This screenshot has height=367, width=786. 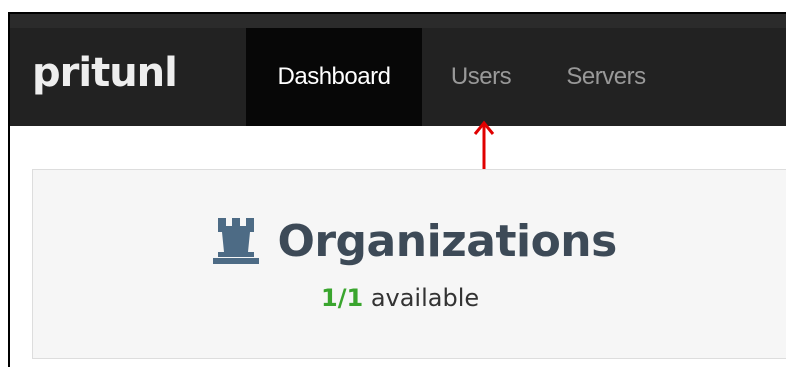 What do you see at coordinates (398, 21) in the screenshot?
I see `top-strip` at bounding box center [398, 21].